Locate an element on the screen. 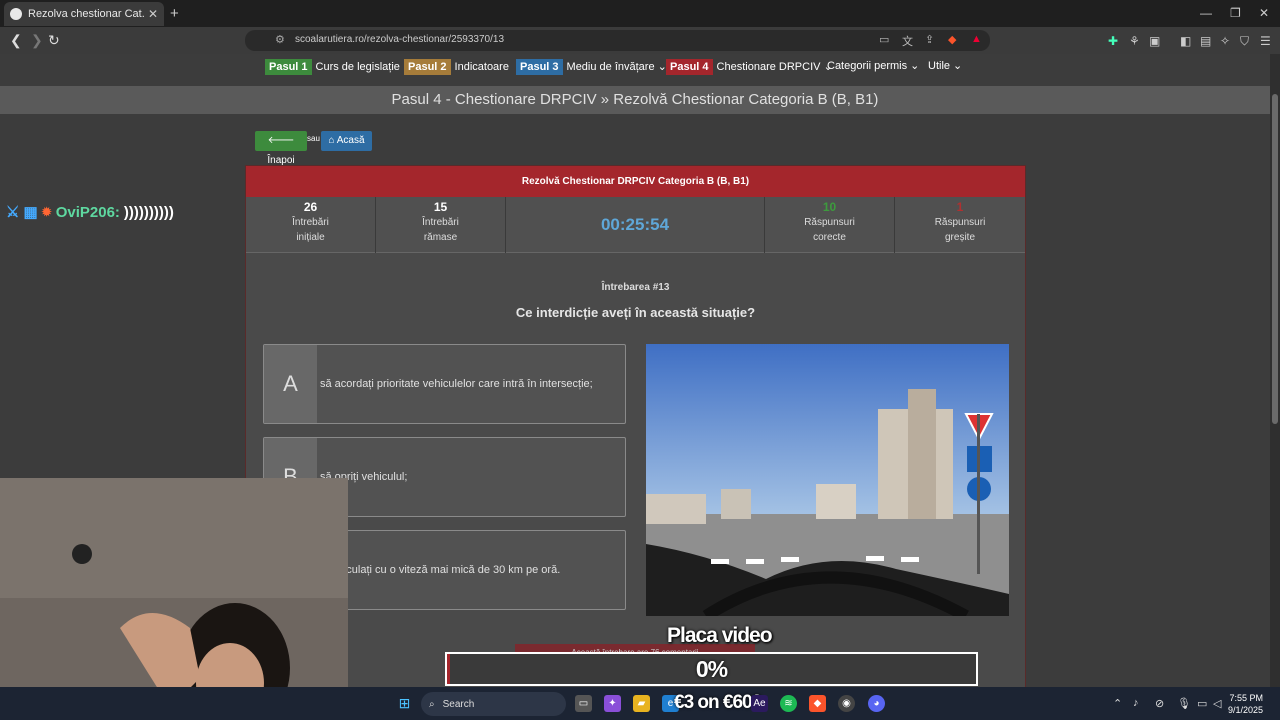 This screenshot has height=720, width=1280. file-explorer-icon: ▰ is located at coordinates (641, 703).